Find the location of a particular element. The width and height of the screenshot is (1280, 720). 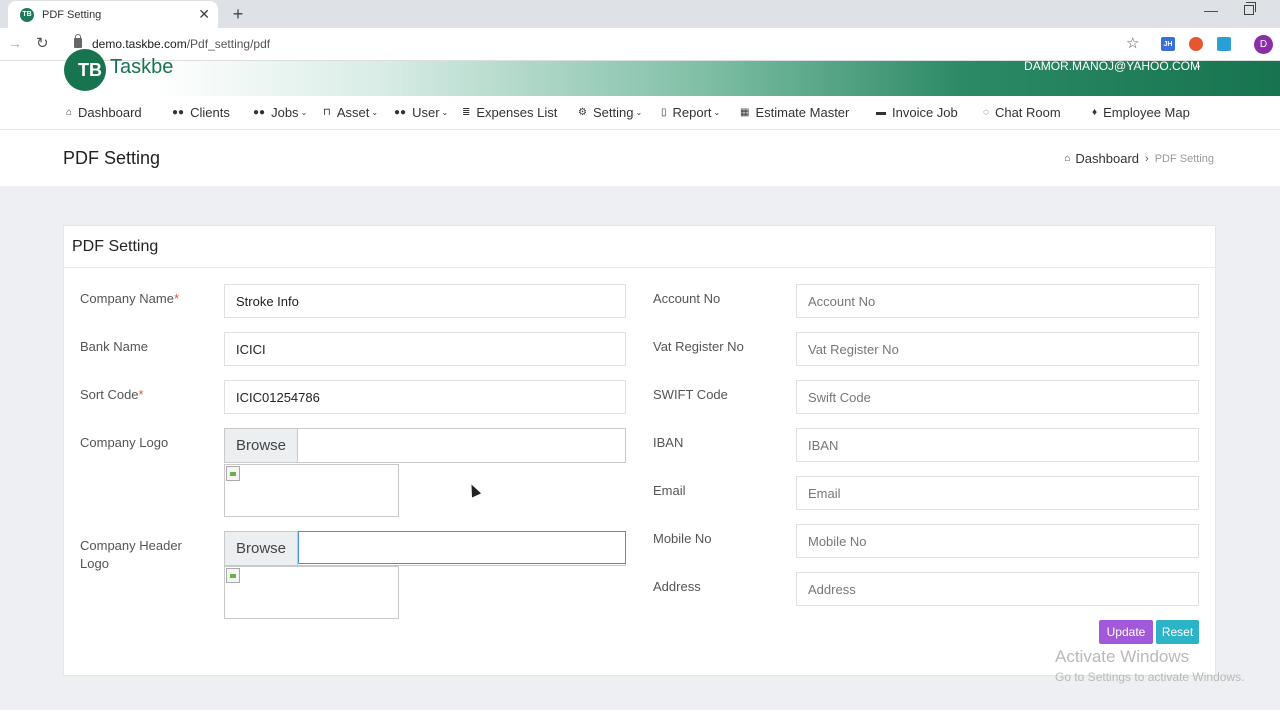

gears-icon: ⚙ is located at coordinates (582, 112).